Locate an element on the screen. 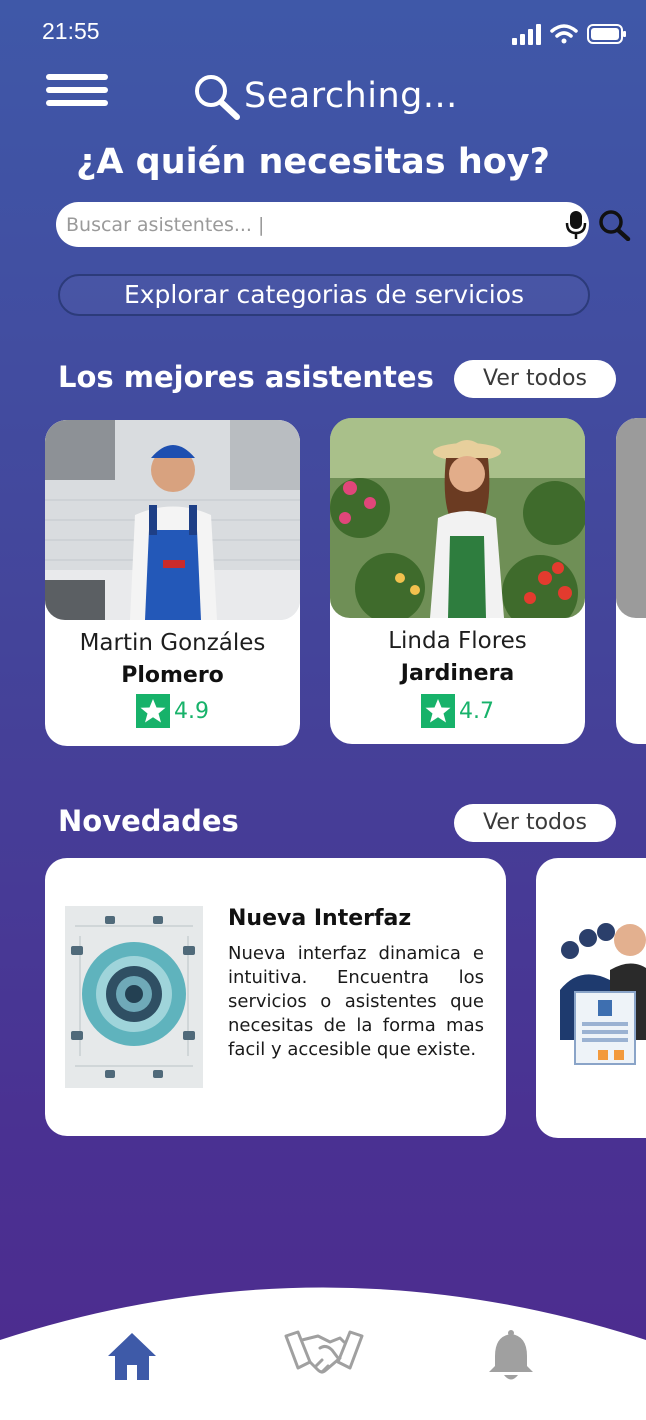  status-icons is located at coordinates (569, 34).